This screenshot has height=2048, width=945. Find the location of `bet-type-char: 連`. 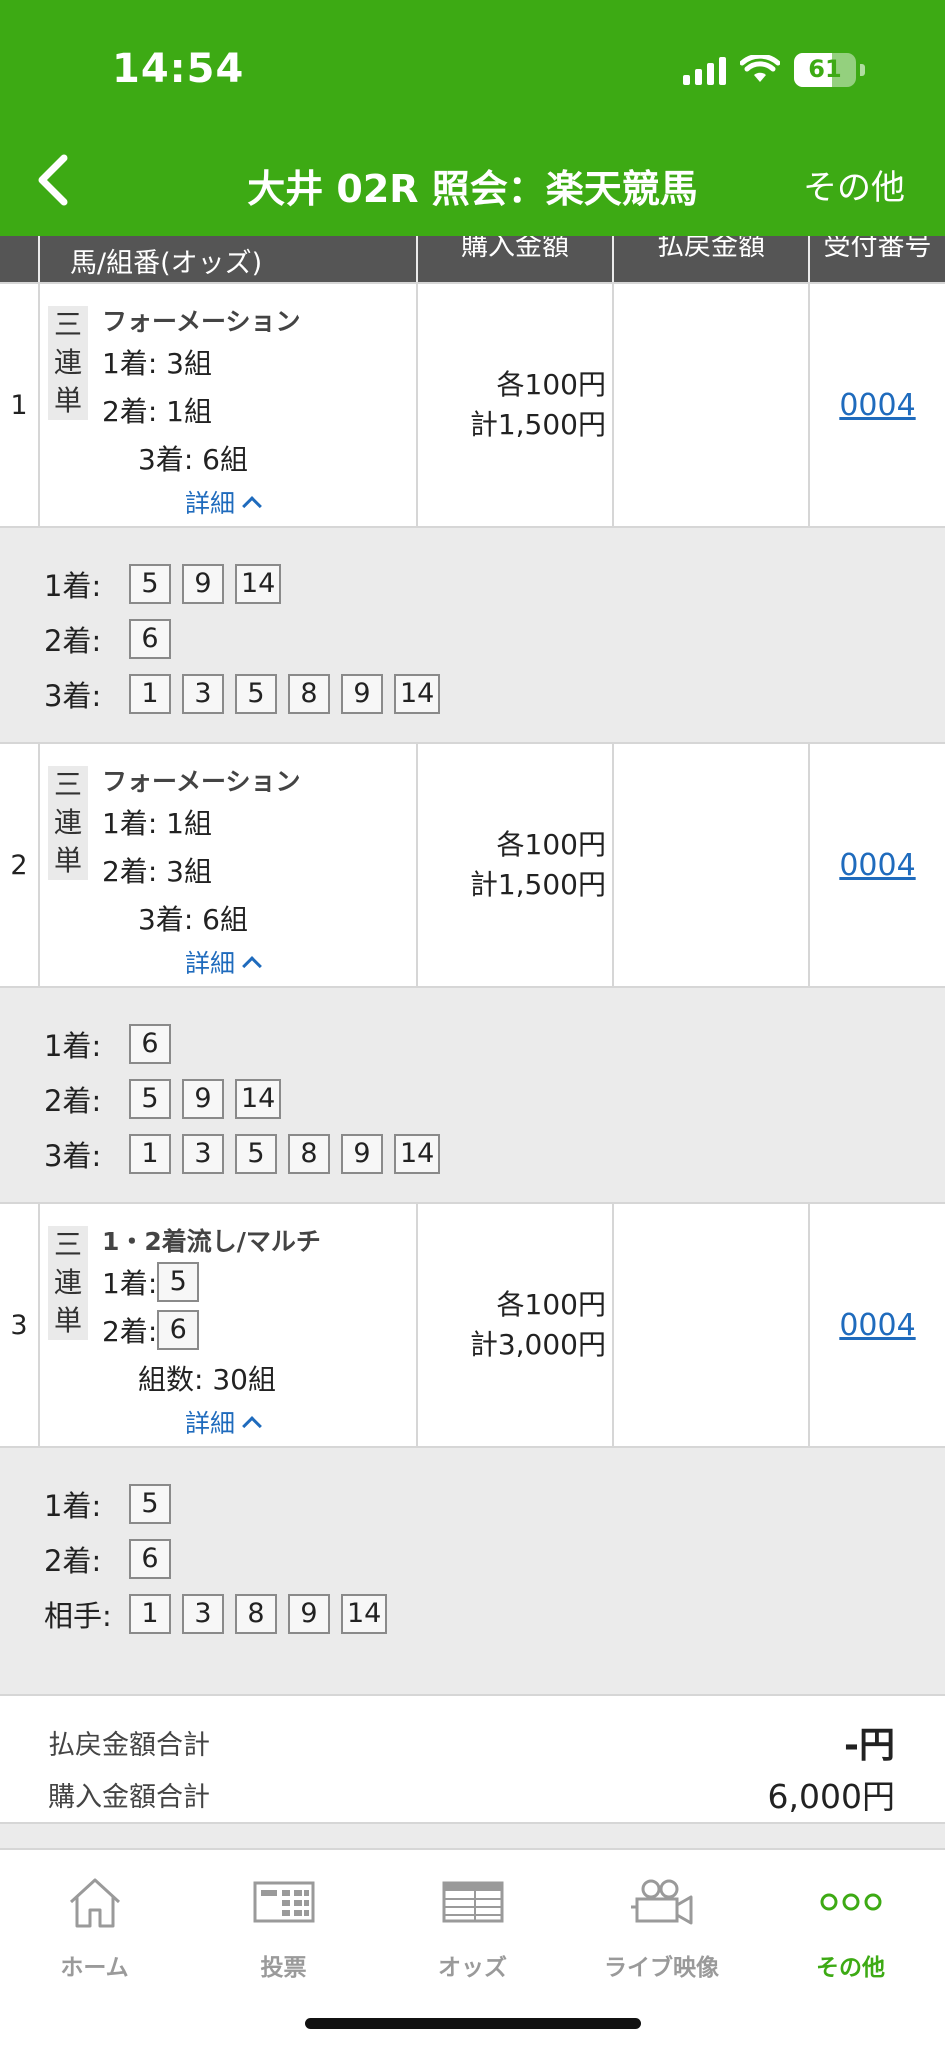

bet-type-char: 連 is located at coordinates (67, 362).